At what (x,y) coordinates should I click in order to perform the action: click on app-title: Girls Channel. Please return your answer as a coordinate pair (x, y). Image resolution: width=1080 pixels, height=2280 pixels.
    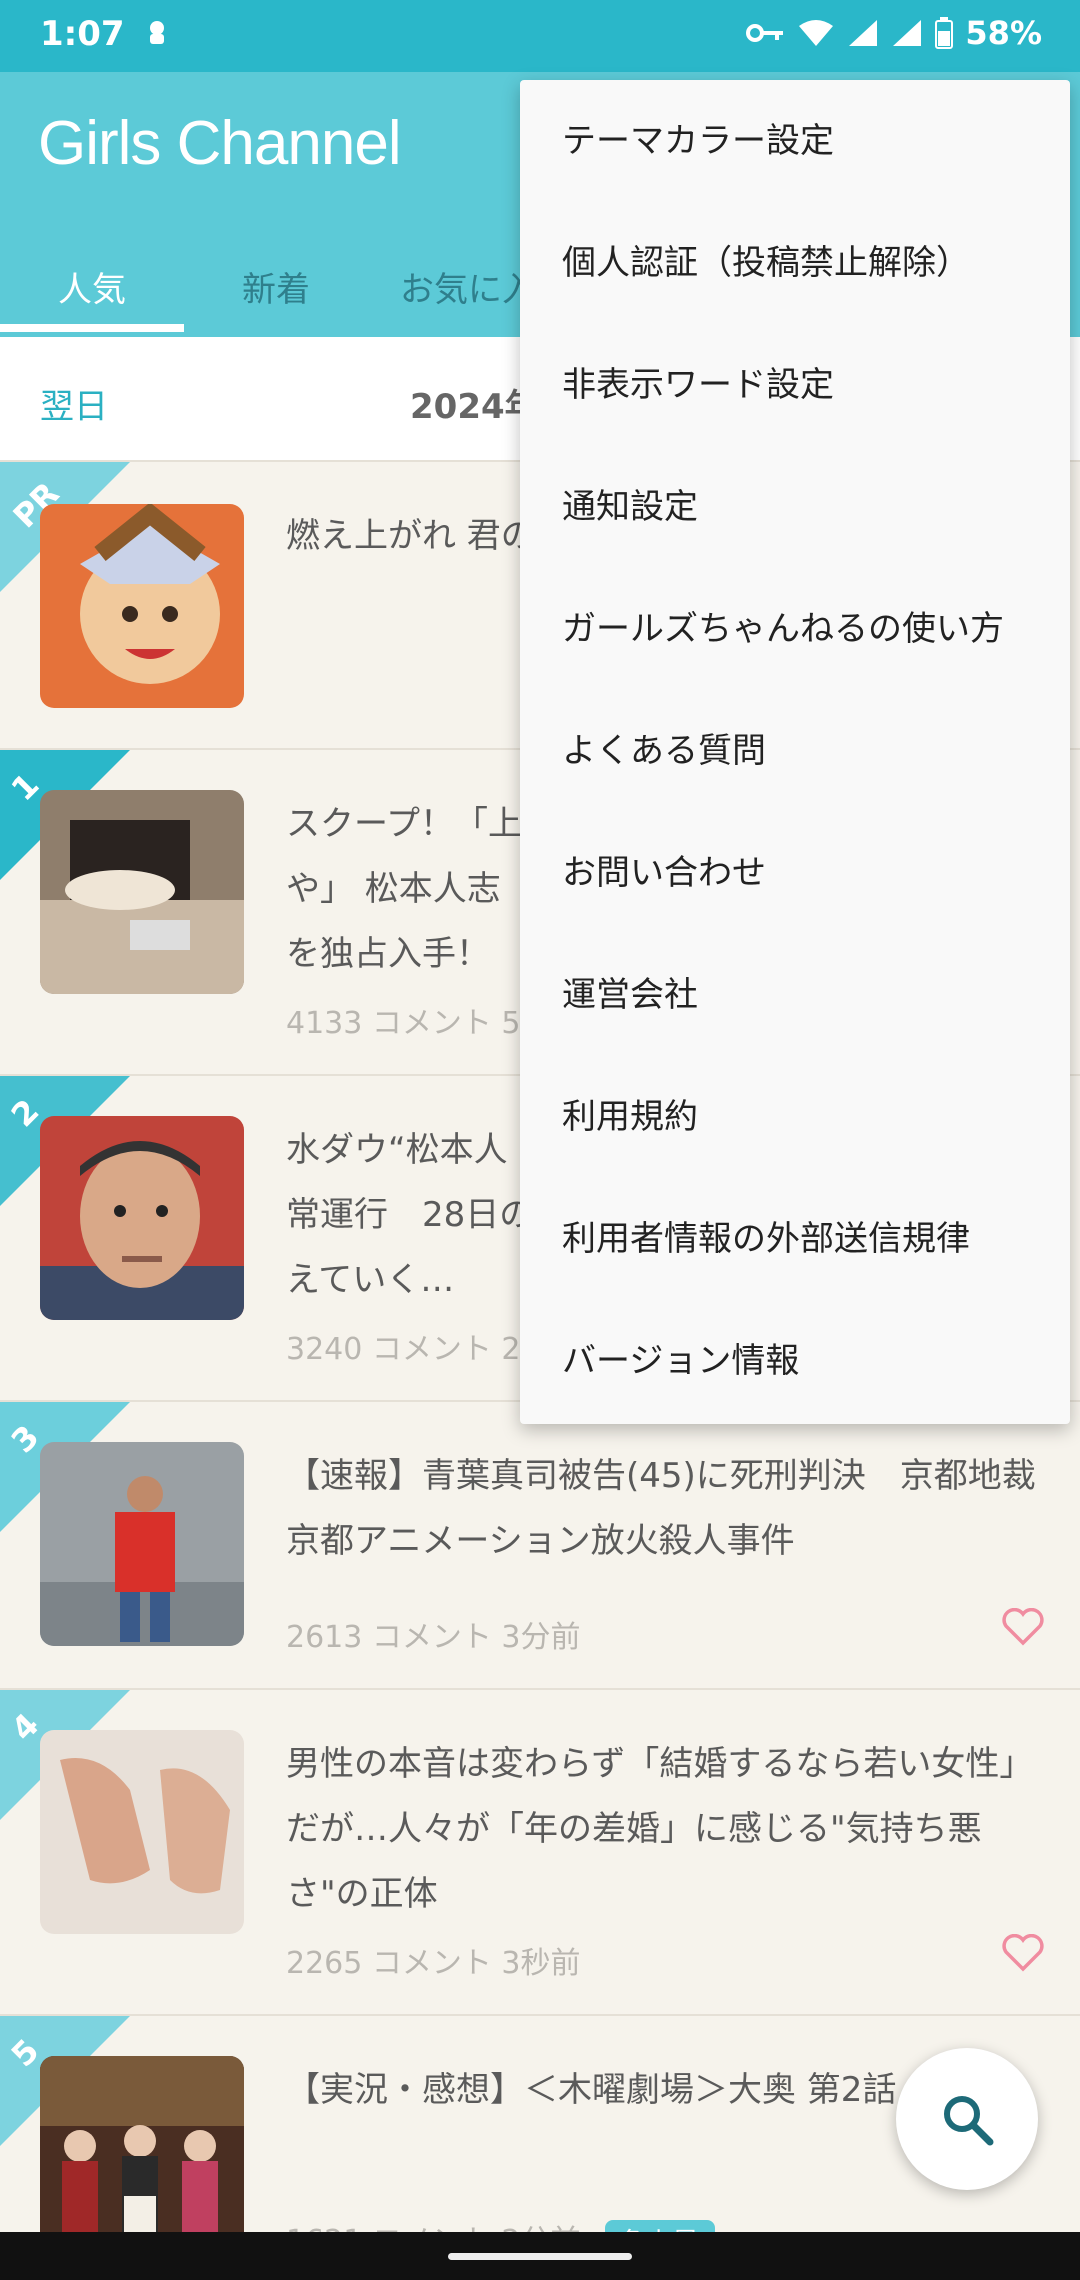
    Looking at the image, I should click on (220, 143).